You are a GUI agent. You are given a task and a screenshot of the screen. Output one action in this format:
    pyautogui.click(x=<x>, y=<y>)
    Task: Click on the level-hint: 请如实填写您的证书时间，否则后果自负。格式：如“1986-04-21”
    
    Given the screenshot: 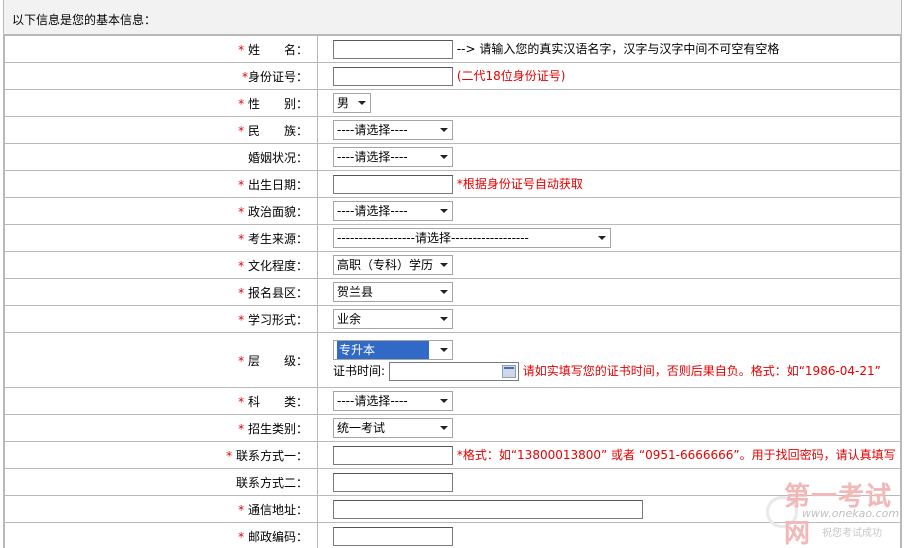 What is the action you would take?
    pyautogui.click(x=701, y=371)
    